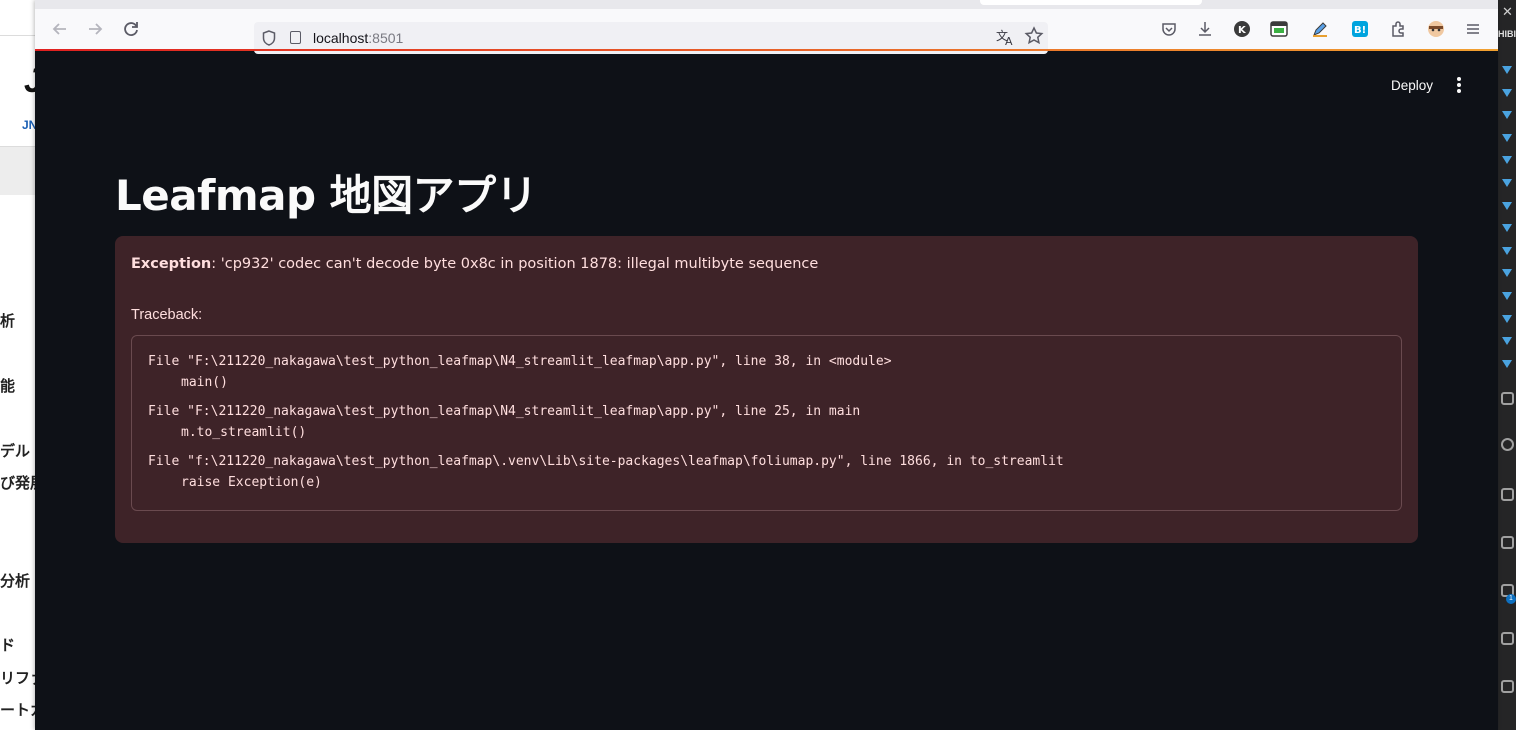 Image resolution: width=1516 pixels, height=730 pixels. I want to click on url-host: localhost, so click(341, 38).